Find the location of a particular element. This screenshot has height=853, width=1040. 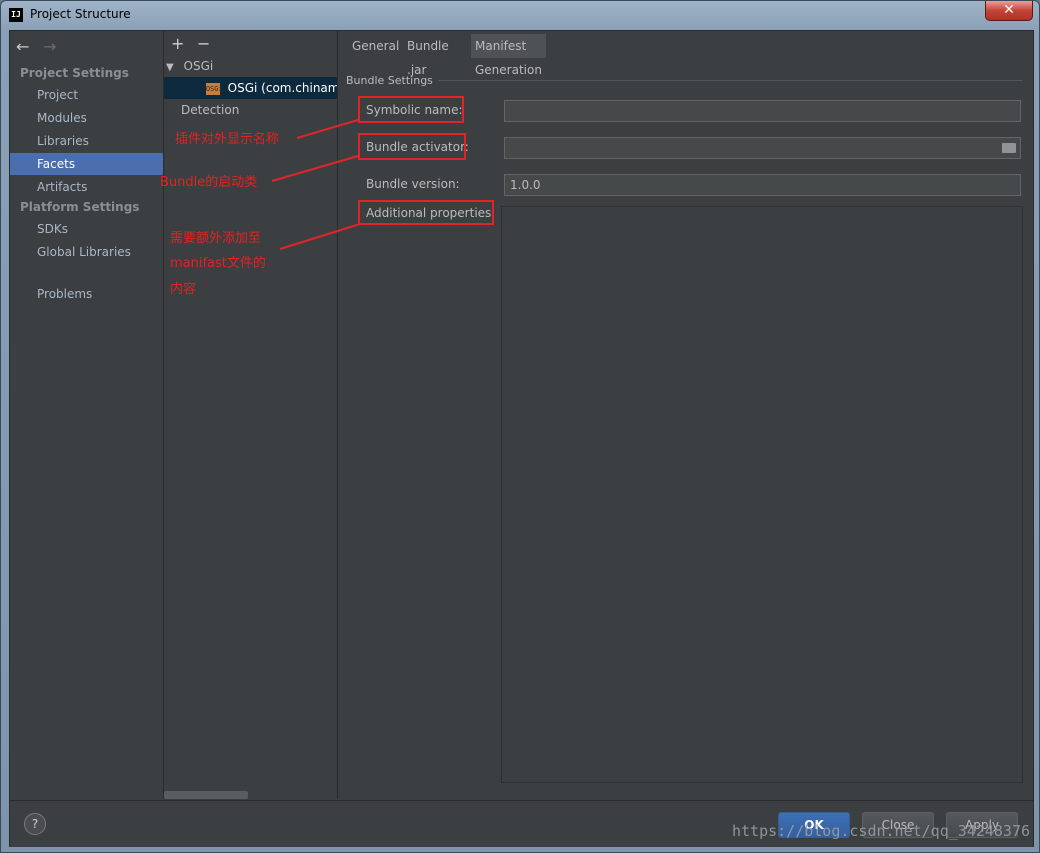

annotation-box-additional-properties is located at coordinates (426, 212).